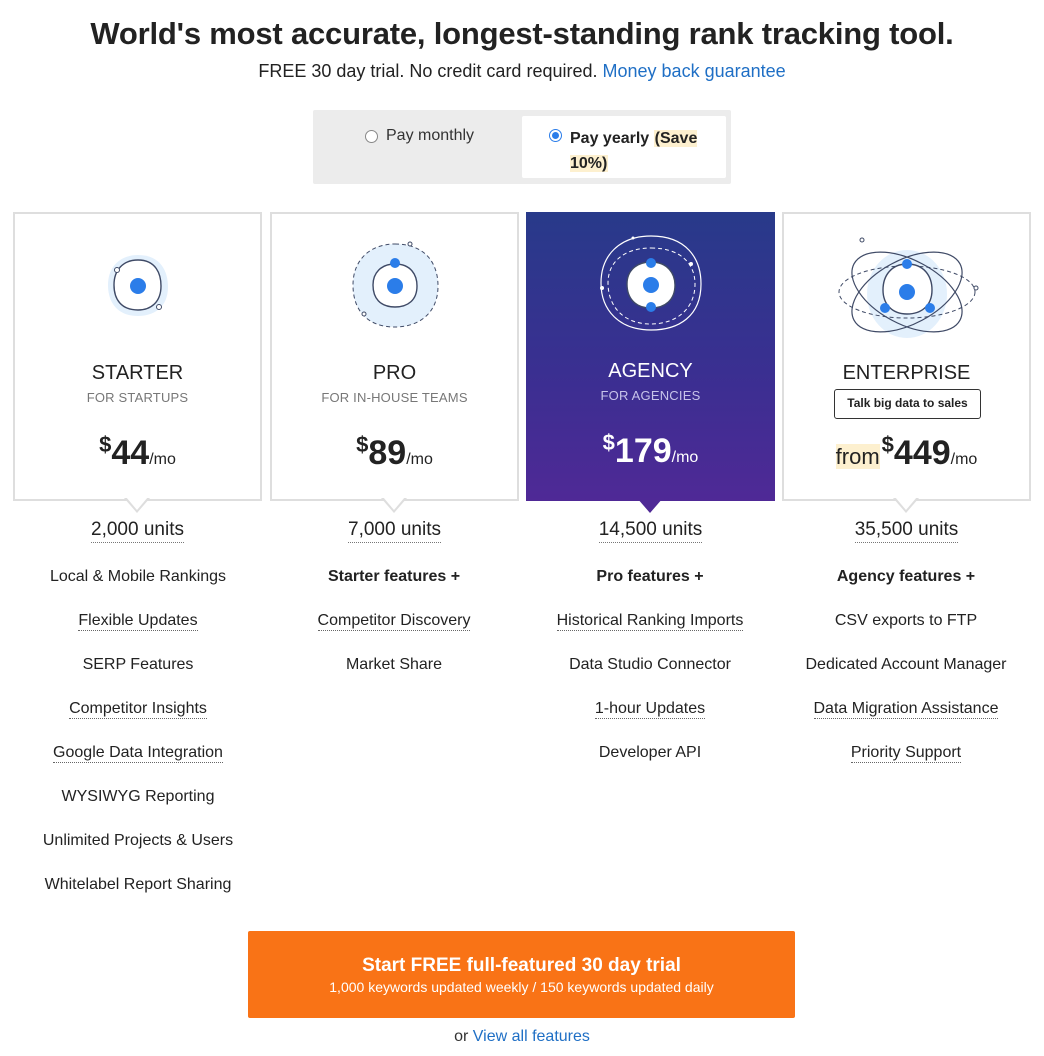 This screenshot has height=1056, width=1044. I want to click on plan-units: 14,500 units, so click(650, 531).